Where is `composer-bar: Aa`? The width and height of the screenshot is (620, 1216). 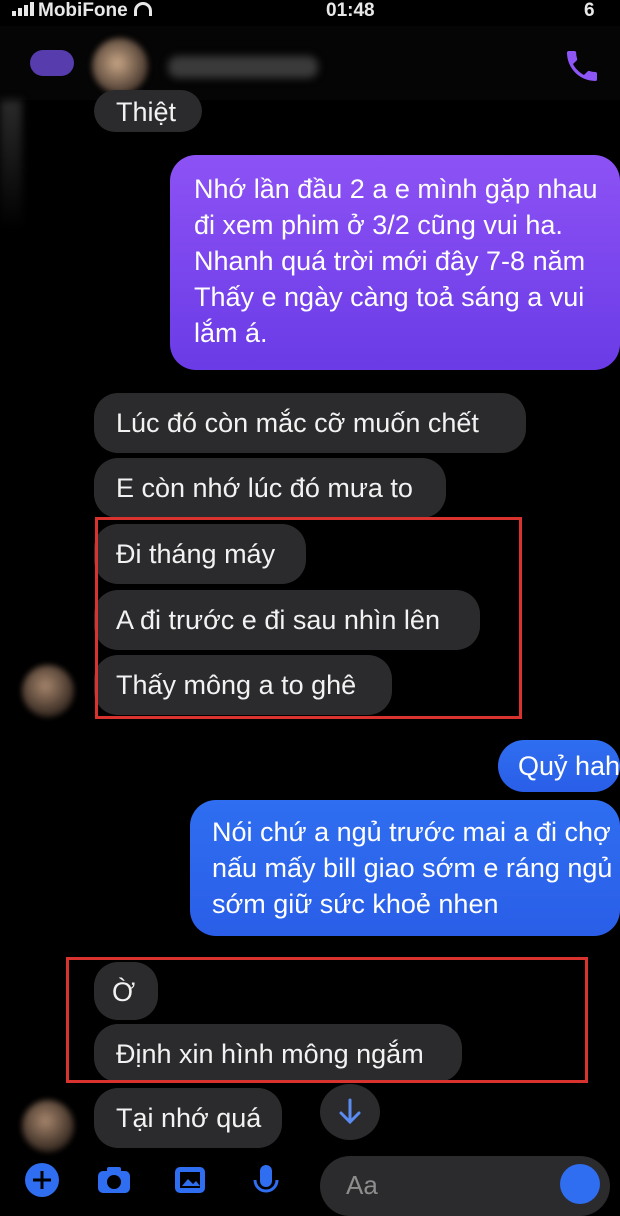 composer-bar: Aa is located at coordinates (310, 1183).